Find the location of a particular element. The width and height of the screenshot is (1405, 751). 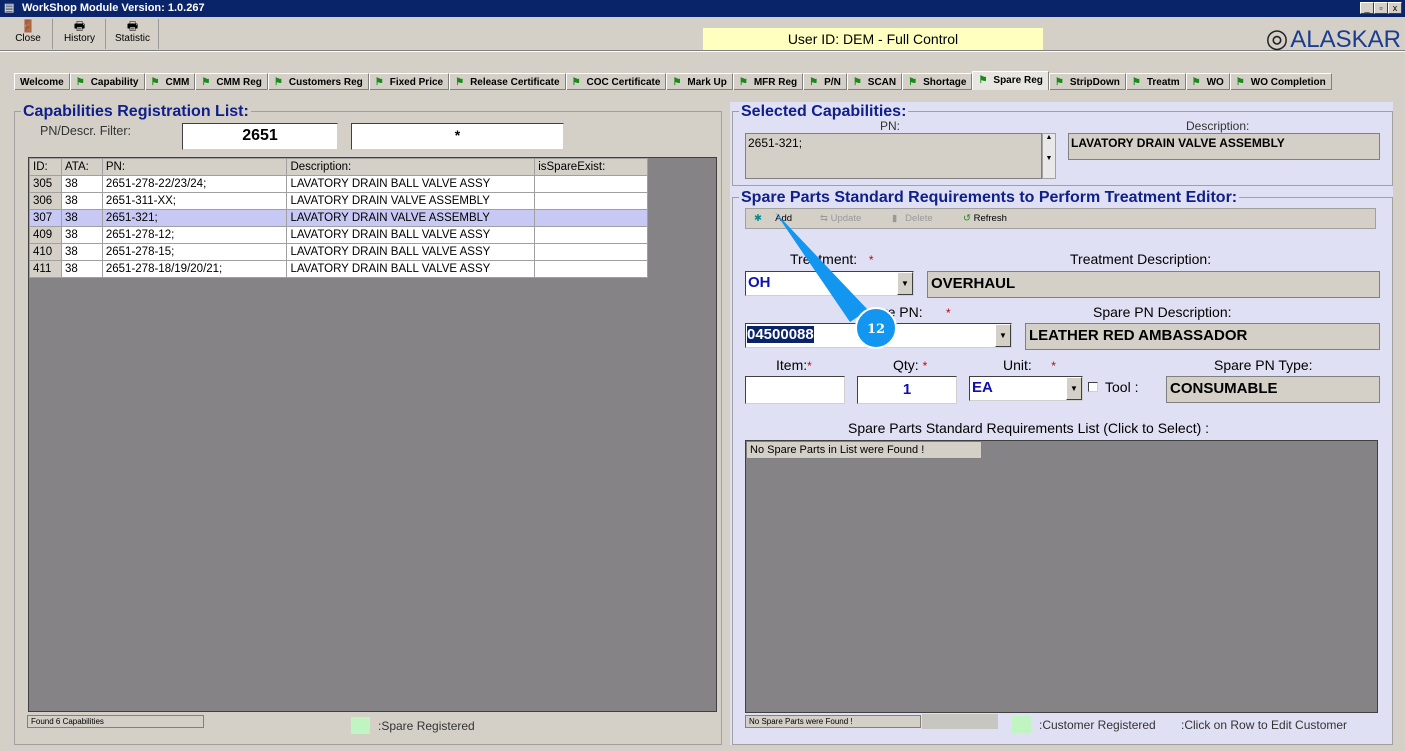

close-button: 🚪 Close is located at coordinates (28, 34).